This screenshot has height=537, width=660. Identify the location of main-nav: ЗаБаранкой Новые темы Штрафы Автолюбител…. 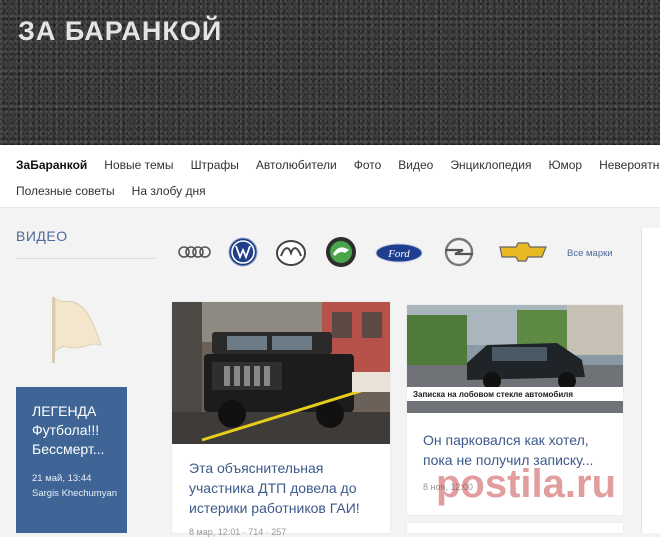
(330, 176).